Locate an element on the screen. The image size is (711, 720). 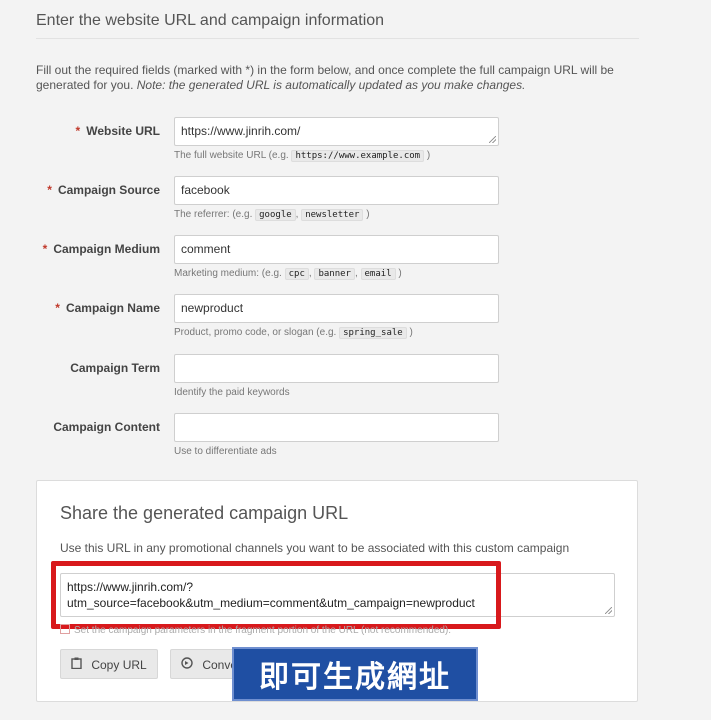
campaign-term-label: Campaign Term is located at coordinates (115, 368).